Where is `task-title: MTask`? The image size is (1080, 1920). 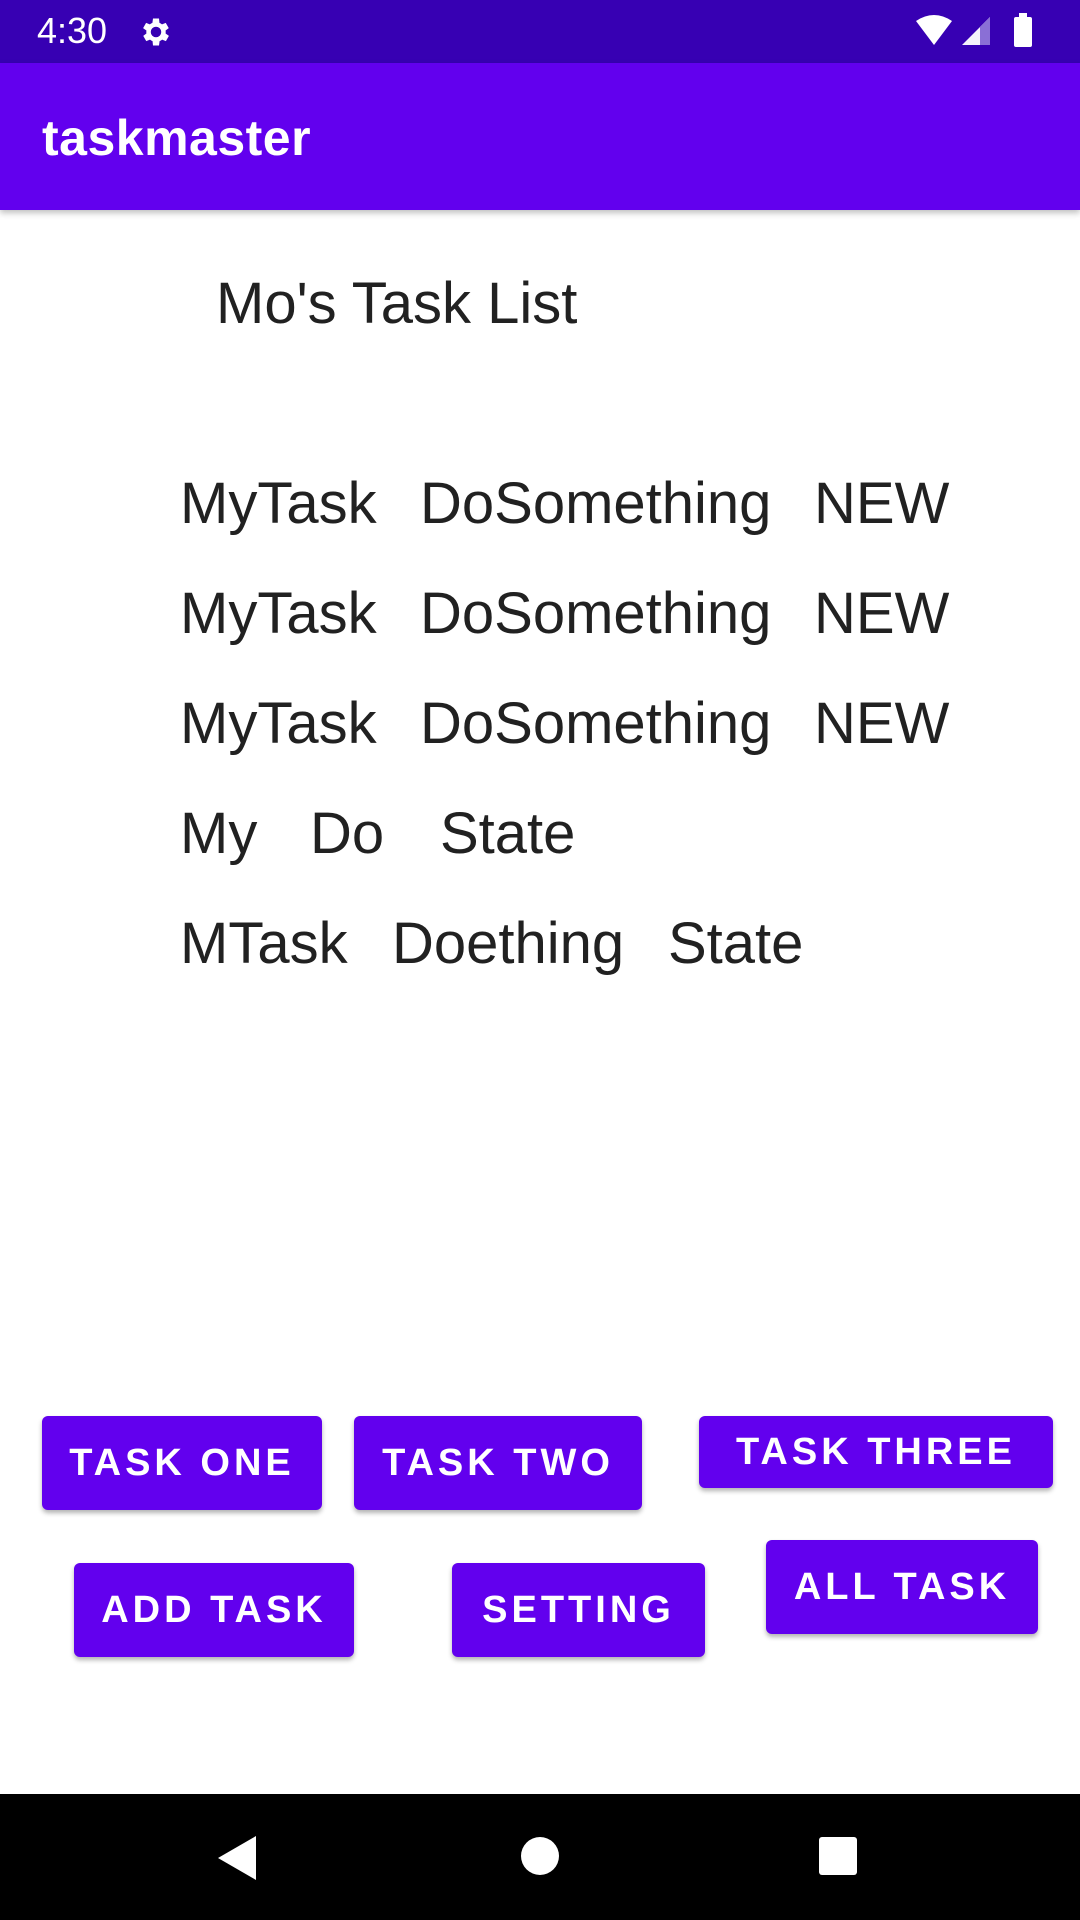 task-title: MTask is located at coordinates (264, 943).